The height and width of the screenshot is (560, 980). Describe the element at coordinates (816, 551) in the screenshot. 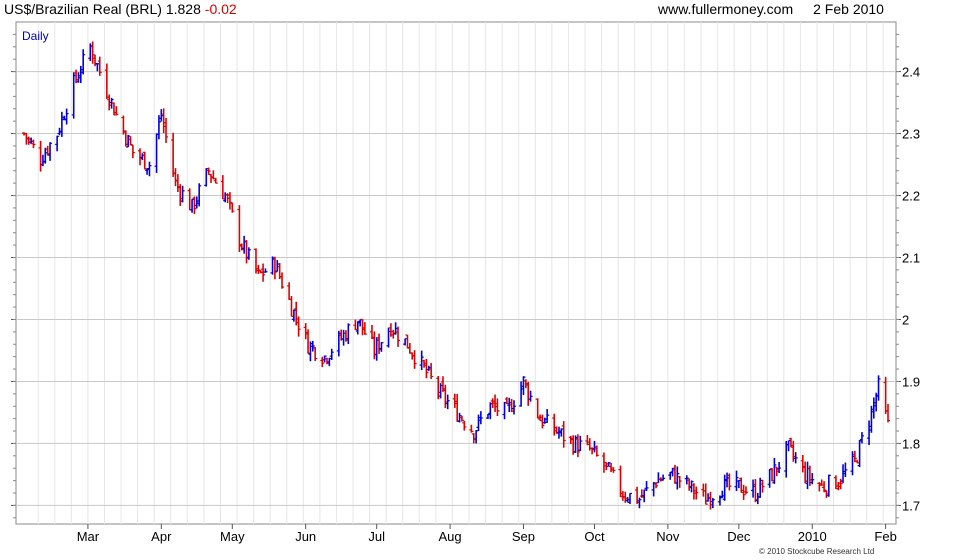

I see `copyright: © 2010 Stockcube Research Ltd` at that location.